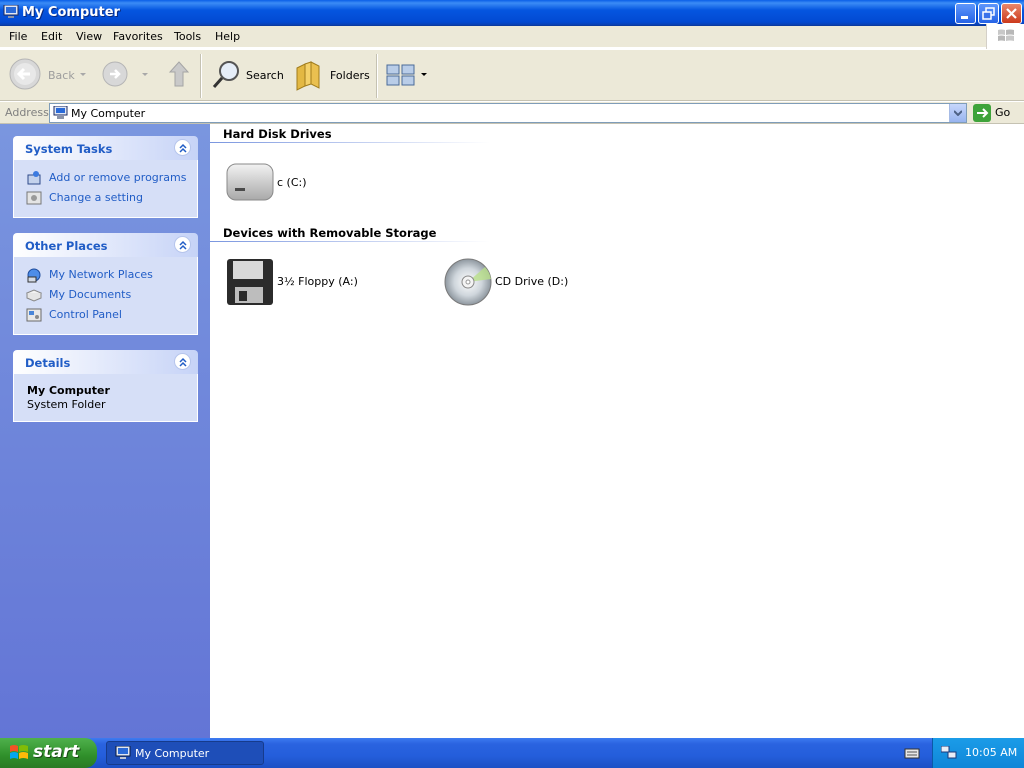 The height and width of the screenshot is (768, 1024). I want to click on drive-label: c (C:), so click(292, 182).